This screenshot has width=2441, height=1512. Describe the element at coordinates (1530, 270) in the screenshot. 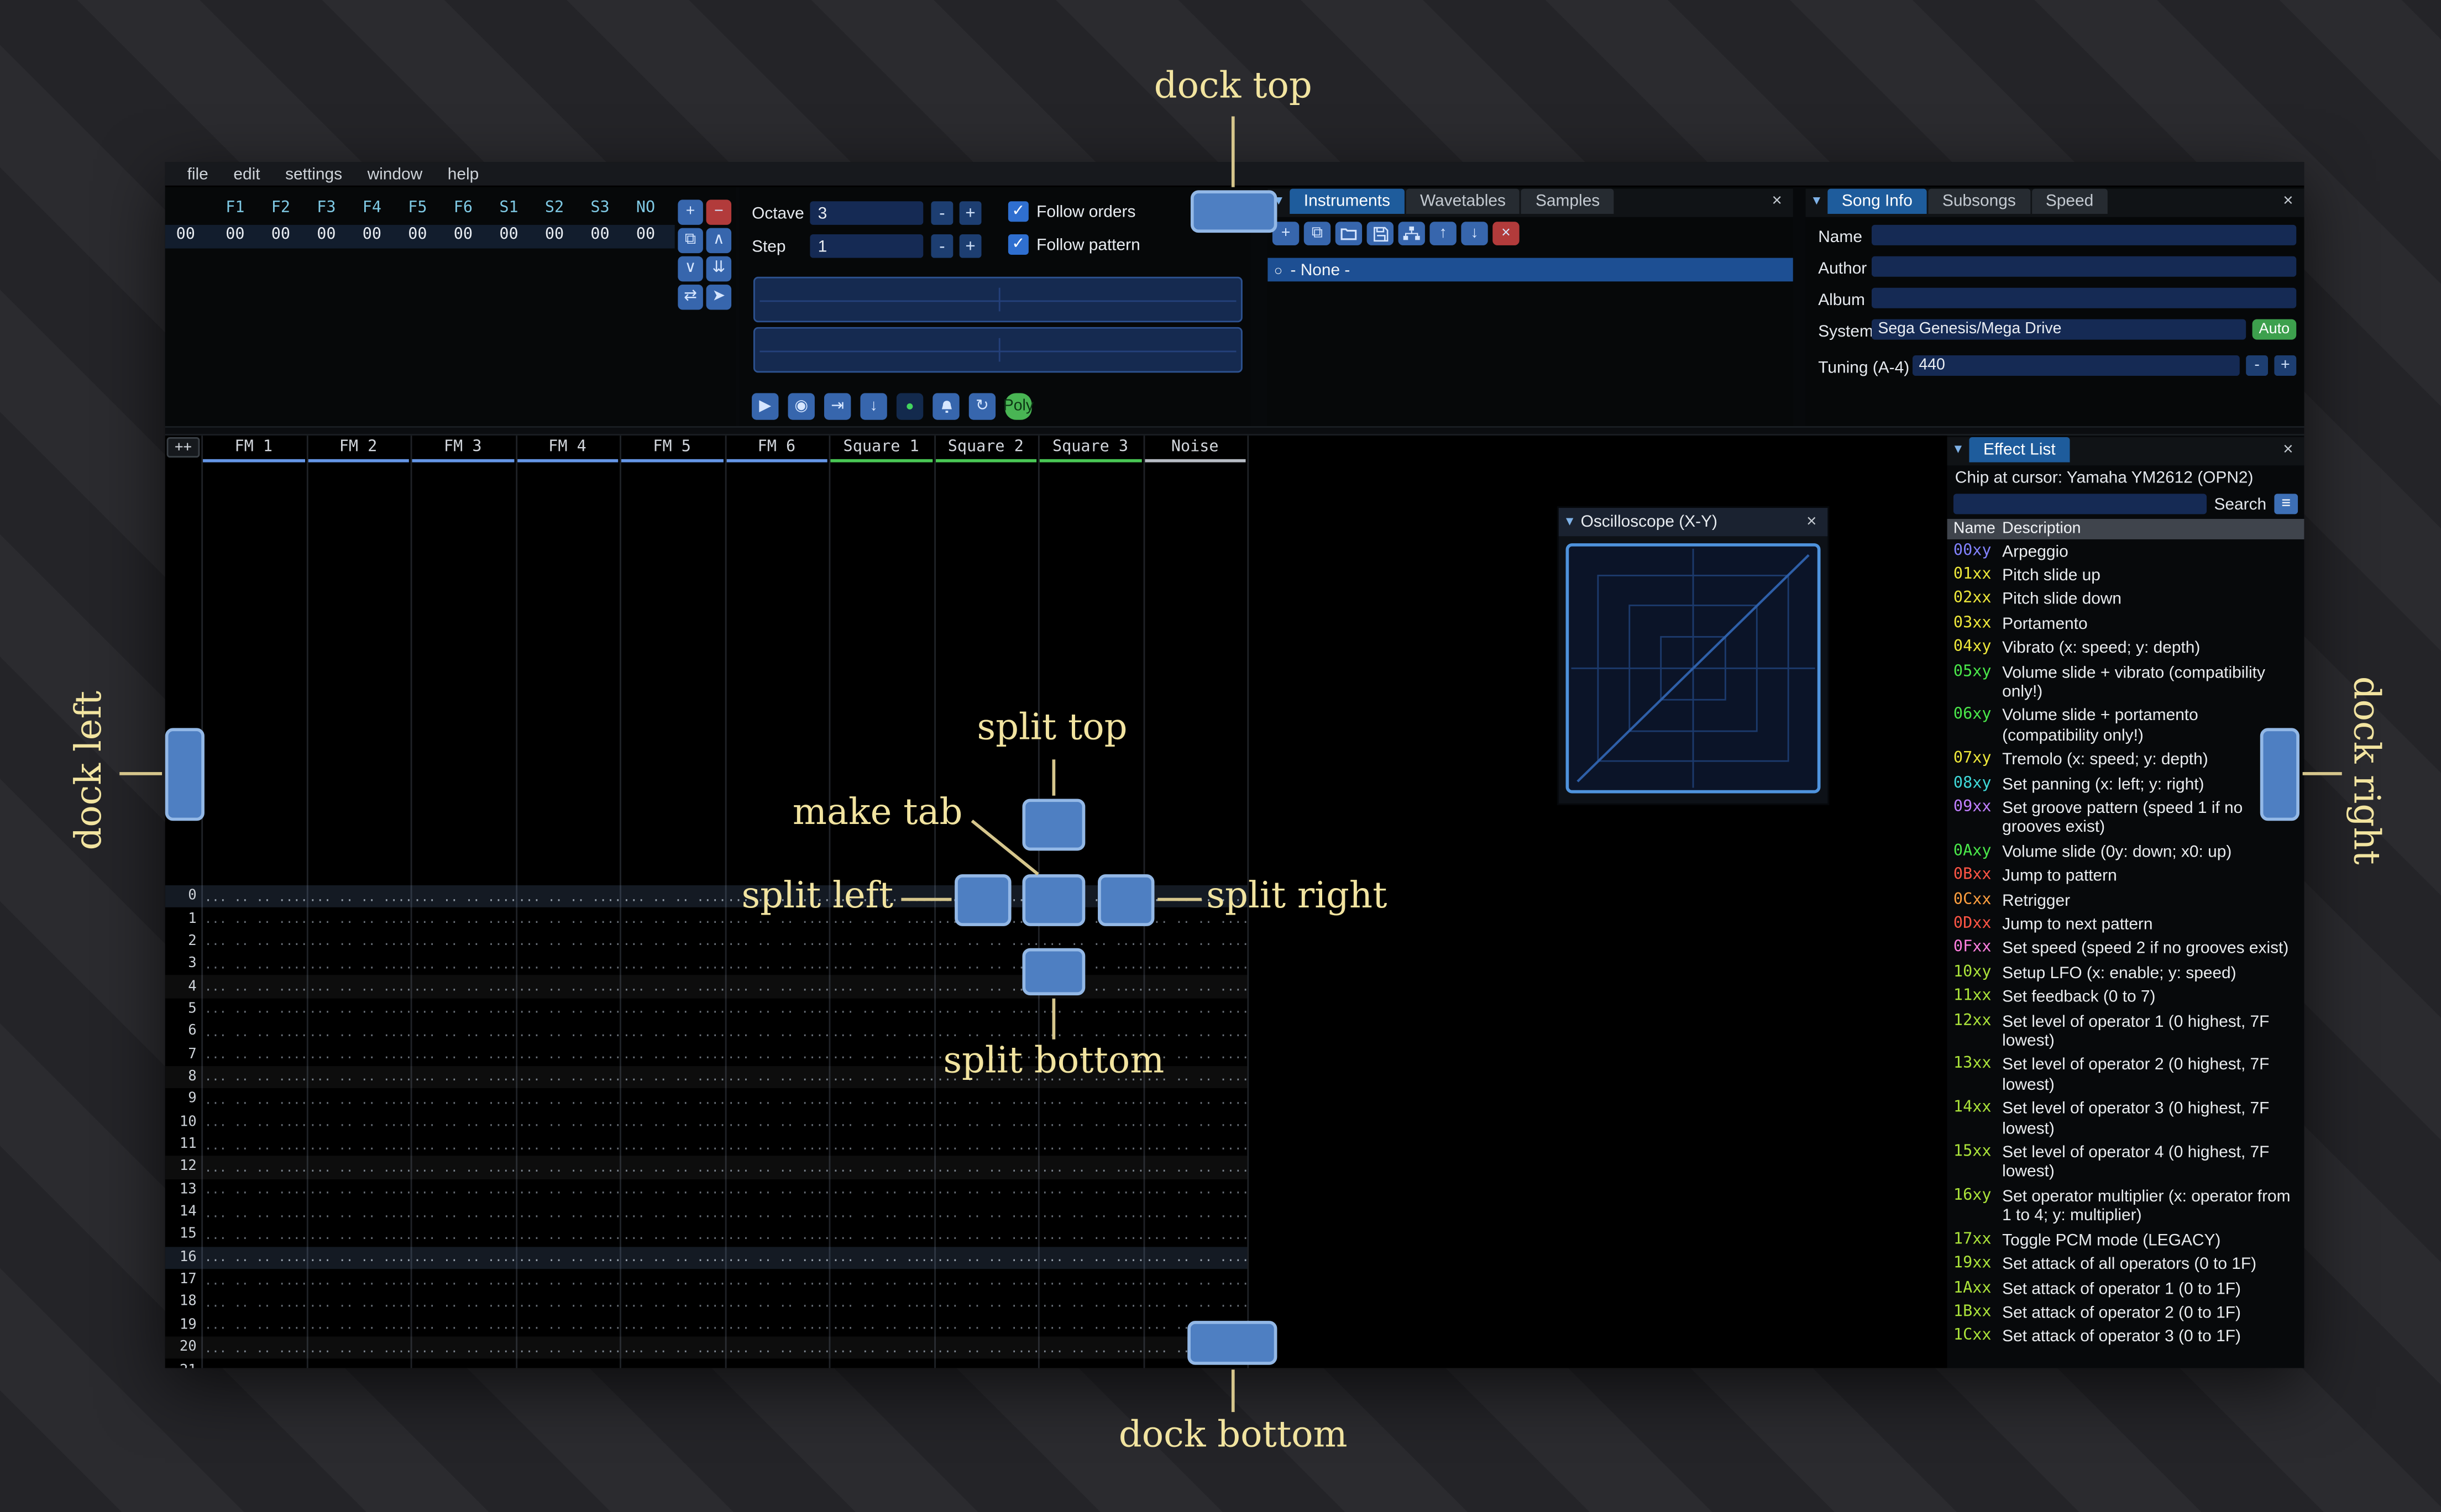

I see `instrument-list-item-none: ○ - None -` at that location.